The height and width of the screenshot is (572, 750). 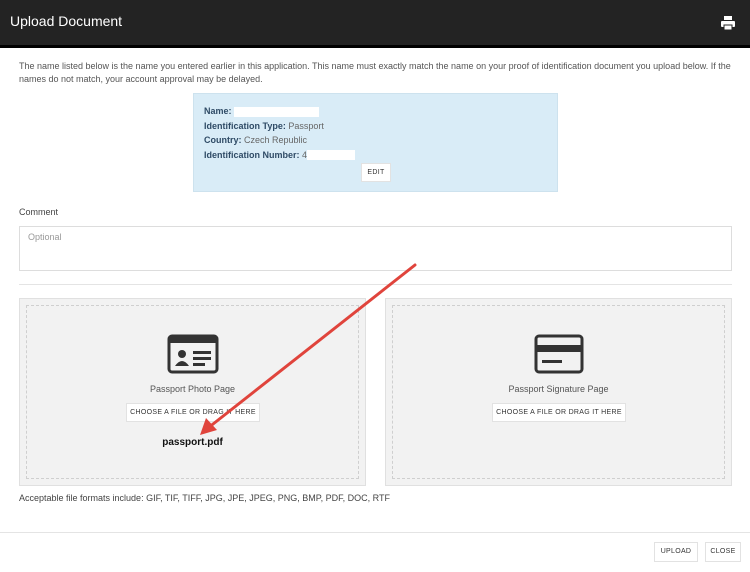 What do you see at coordinates (308, 349) in the screenshot?
I see `annotation-arrow` at bounding box center [308, 349].